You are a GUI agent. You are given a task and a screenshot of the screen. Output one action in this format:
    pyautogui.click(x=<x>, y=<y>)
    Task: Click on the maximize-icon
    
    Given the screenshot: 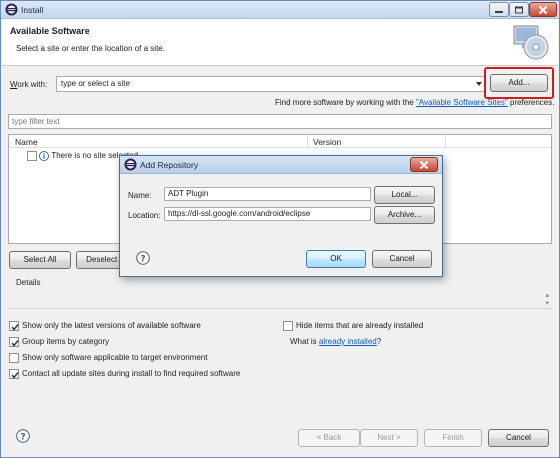 What is the action you would take?
    pyautogui.click(x=519, y=9)
    